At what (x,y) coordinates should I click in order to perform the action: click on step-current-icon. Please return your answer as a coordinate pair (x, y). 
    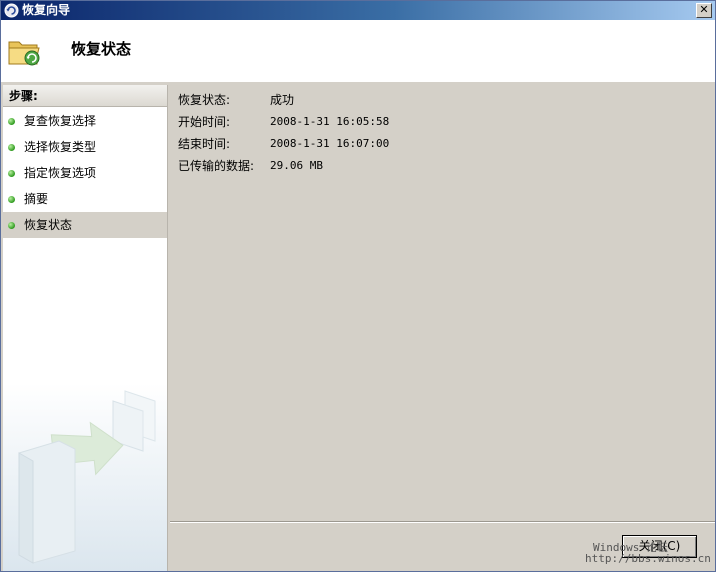
    Looking at the image, I should click on (11, 225).